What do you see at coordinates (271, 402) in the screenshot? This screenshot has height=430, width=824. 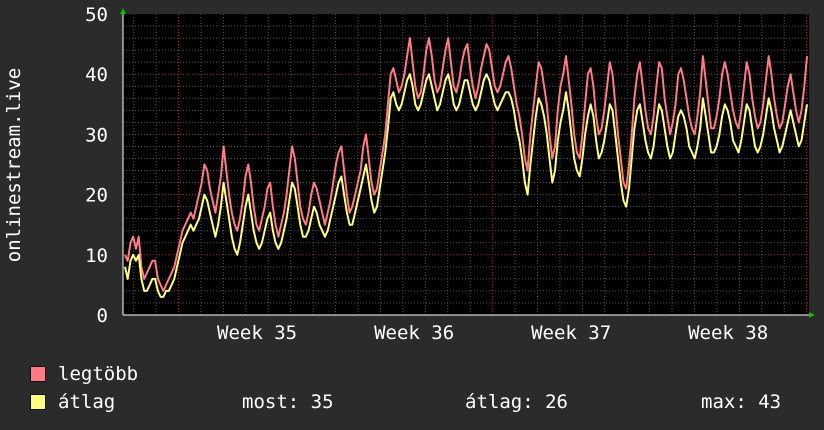 I see `stat-now-label: most:` at bounding box center [271, 402].